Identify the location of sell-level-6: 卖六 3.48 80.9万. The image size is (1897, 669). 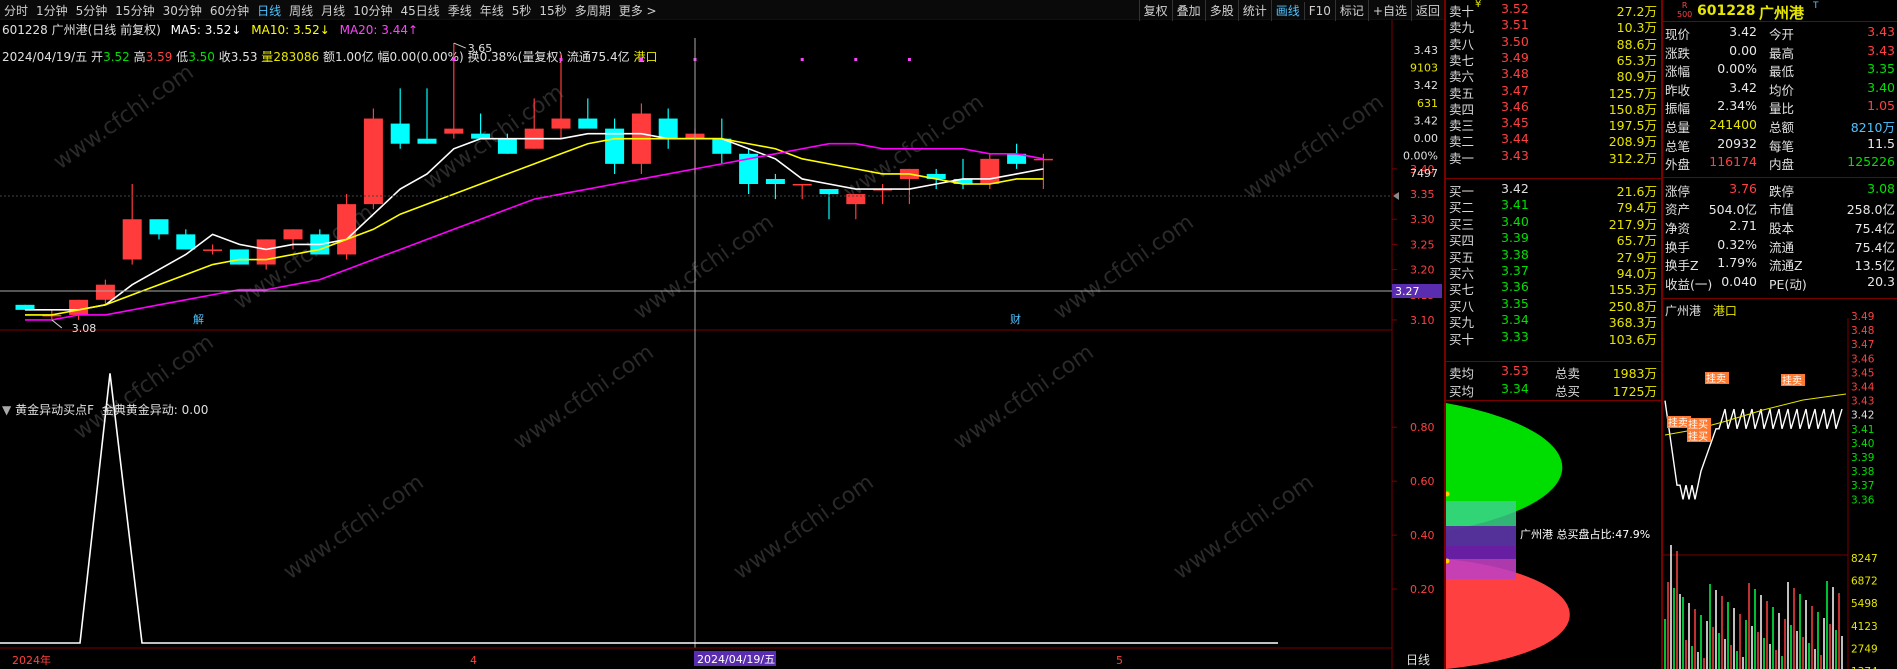
(1552, 75).